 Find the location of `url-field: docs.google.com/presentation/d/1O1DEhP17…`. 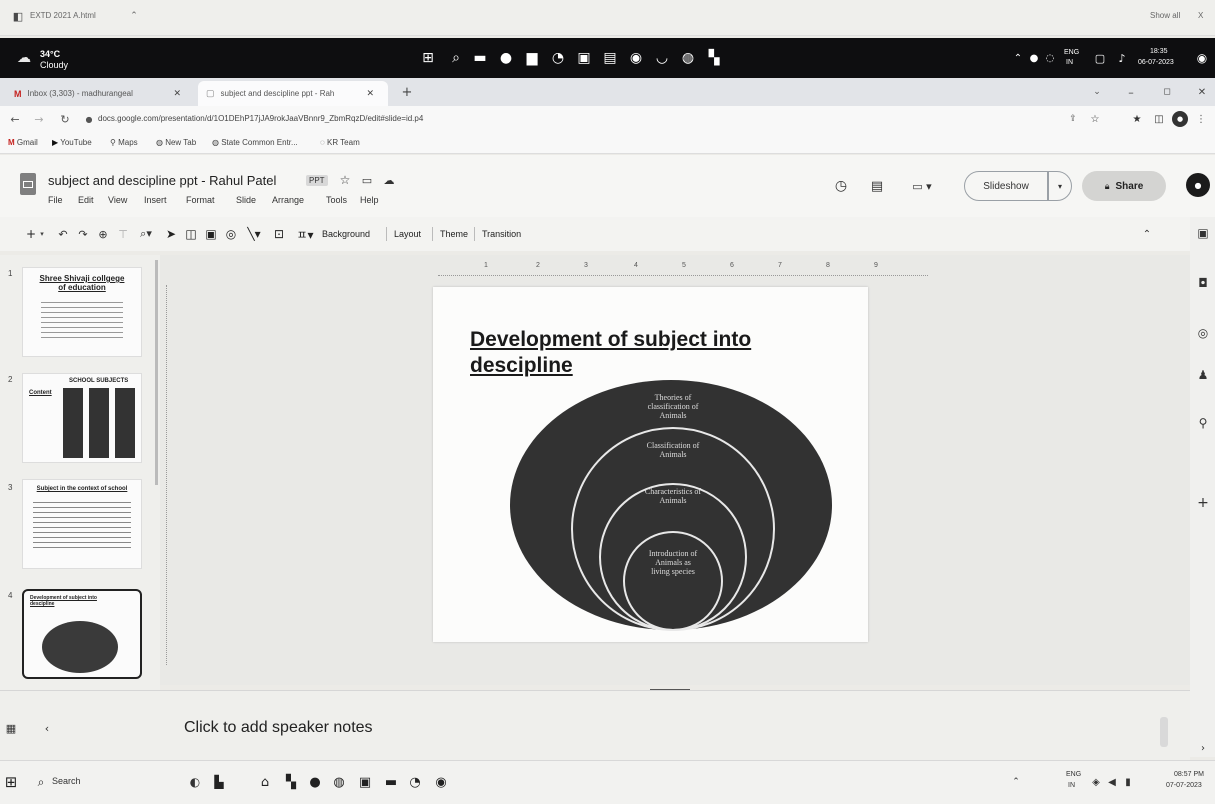

url-field: docs.google.com/presentation/d/1O1DEhP17… is located at coordinates (260, 118).